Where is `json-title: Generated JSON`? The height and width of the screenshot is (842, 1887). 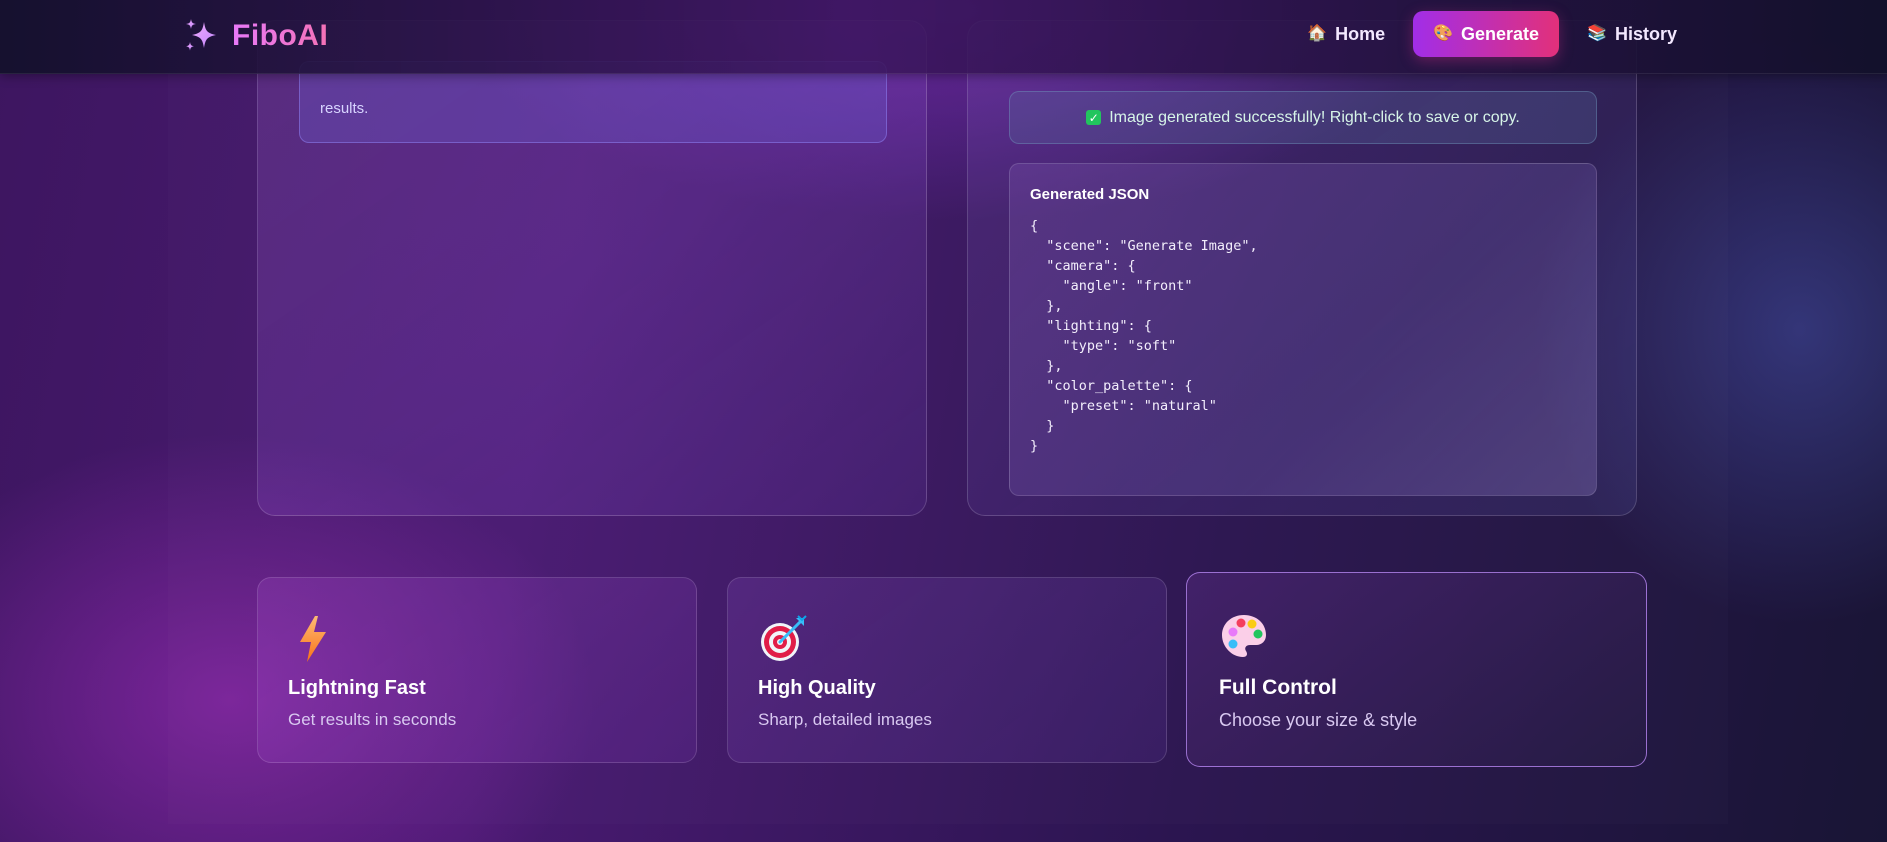
json-title: Generated JSON is located at coordinates (1090, 194).